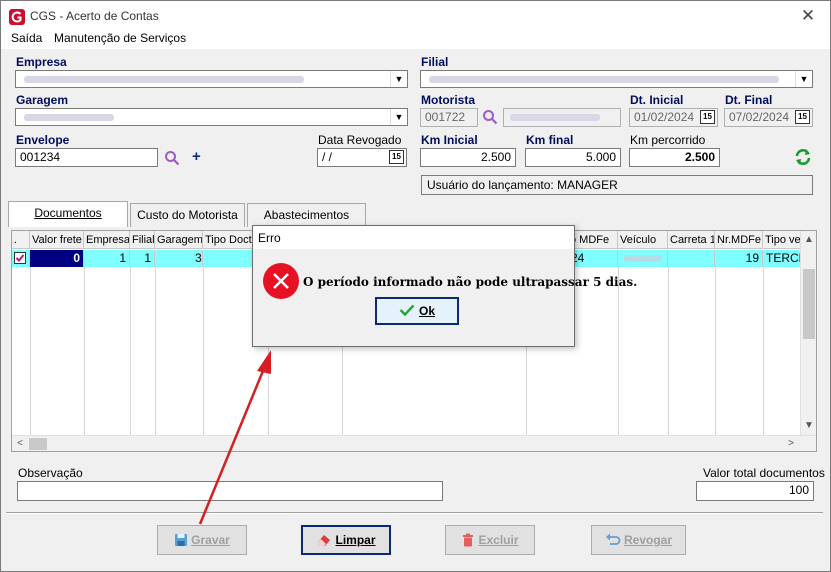 This screenshot has height=572, width=831. What do you see at coordinates (435, 62) in the screenshot?
I see `filial-label: Filial` at bounding box center [435, 62].